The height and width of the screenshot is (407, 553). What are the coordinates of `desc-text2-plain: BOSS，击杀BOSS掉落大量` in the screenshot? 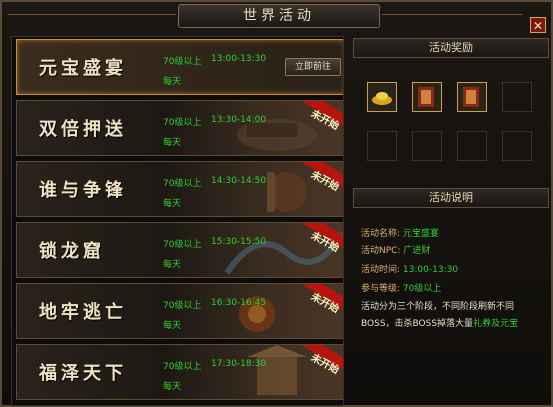 It's located at (417, 324).